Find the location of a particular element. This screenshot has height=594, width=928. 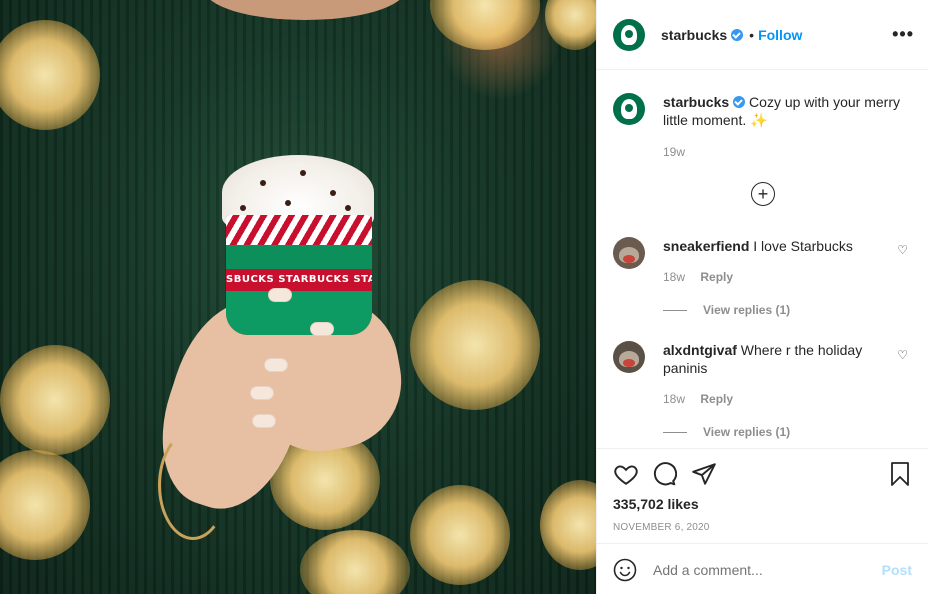

save-bookmark-icon is located at coordinates (900, 474).